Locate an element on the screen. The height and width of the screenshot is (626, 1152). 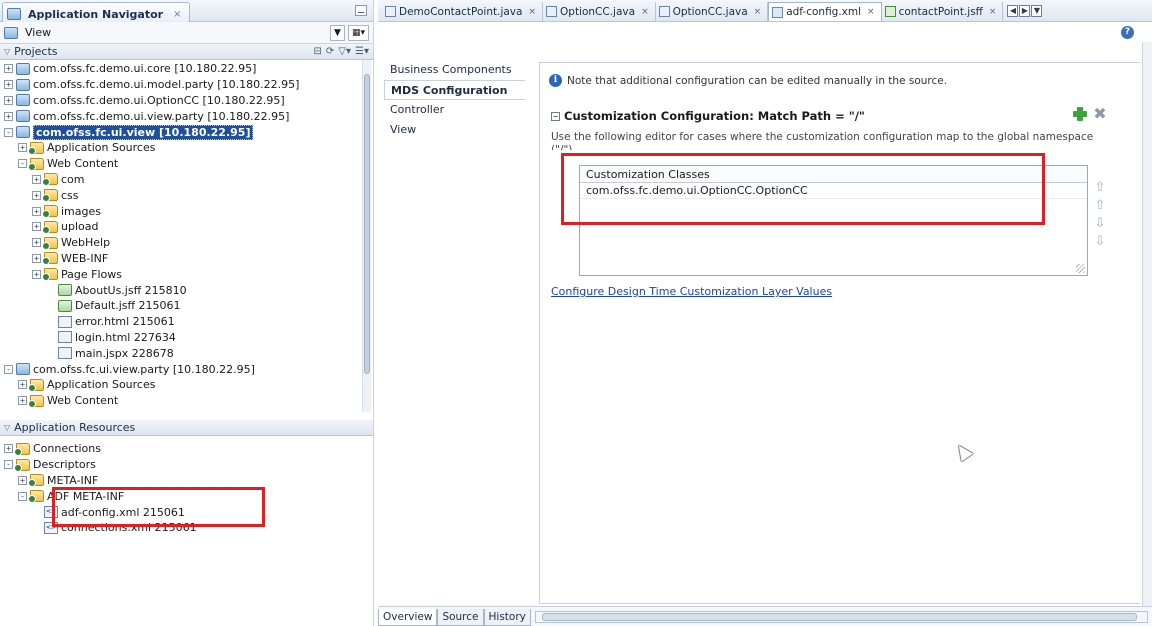
move-down-icon: ⇩ is located at coordinates (1100, 223).